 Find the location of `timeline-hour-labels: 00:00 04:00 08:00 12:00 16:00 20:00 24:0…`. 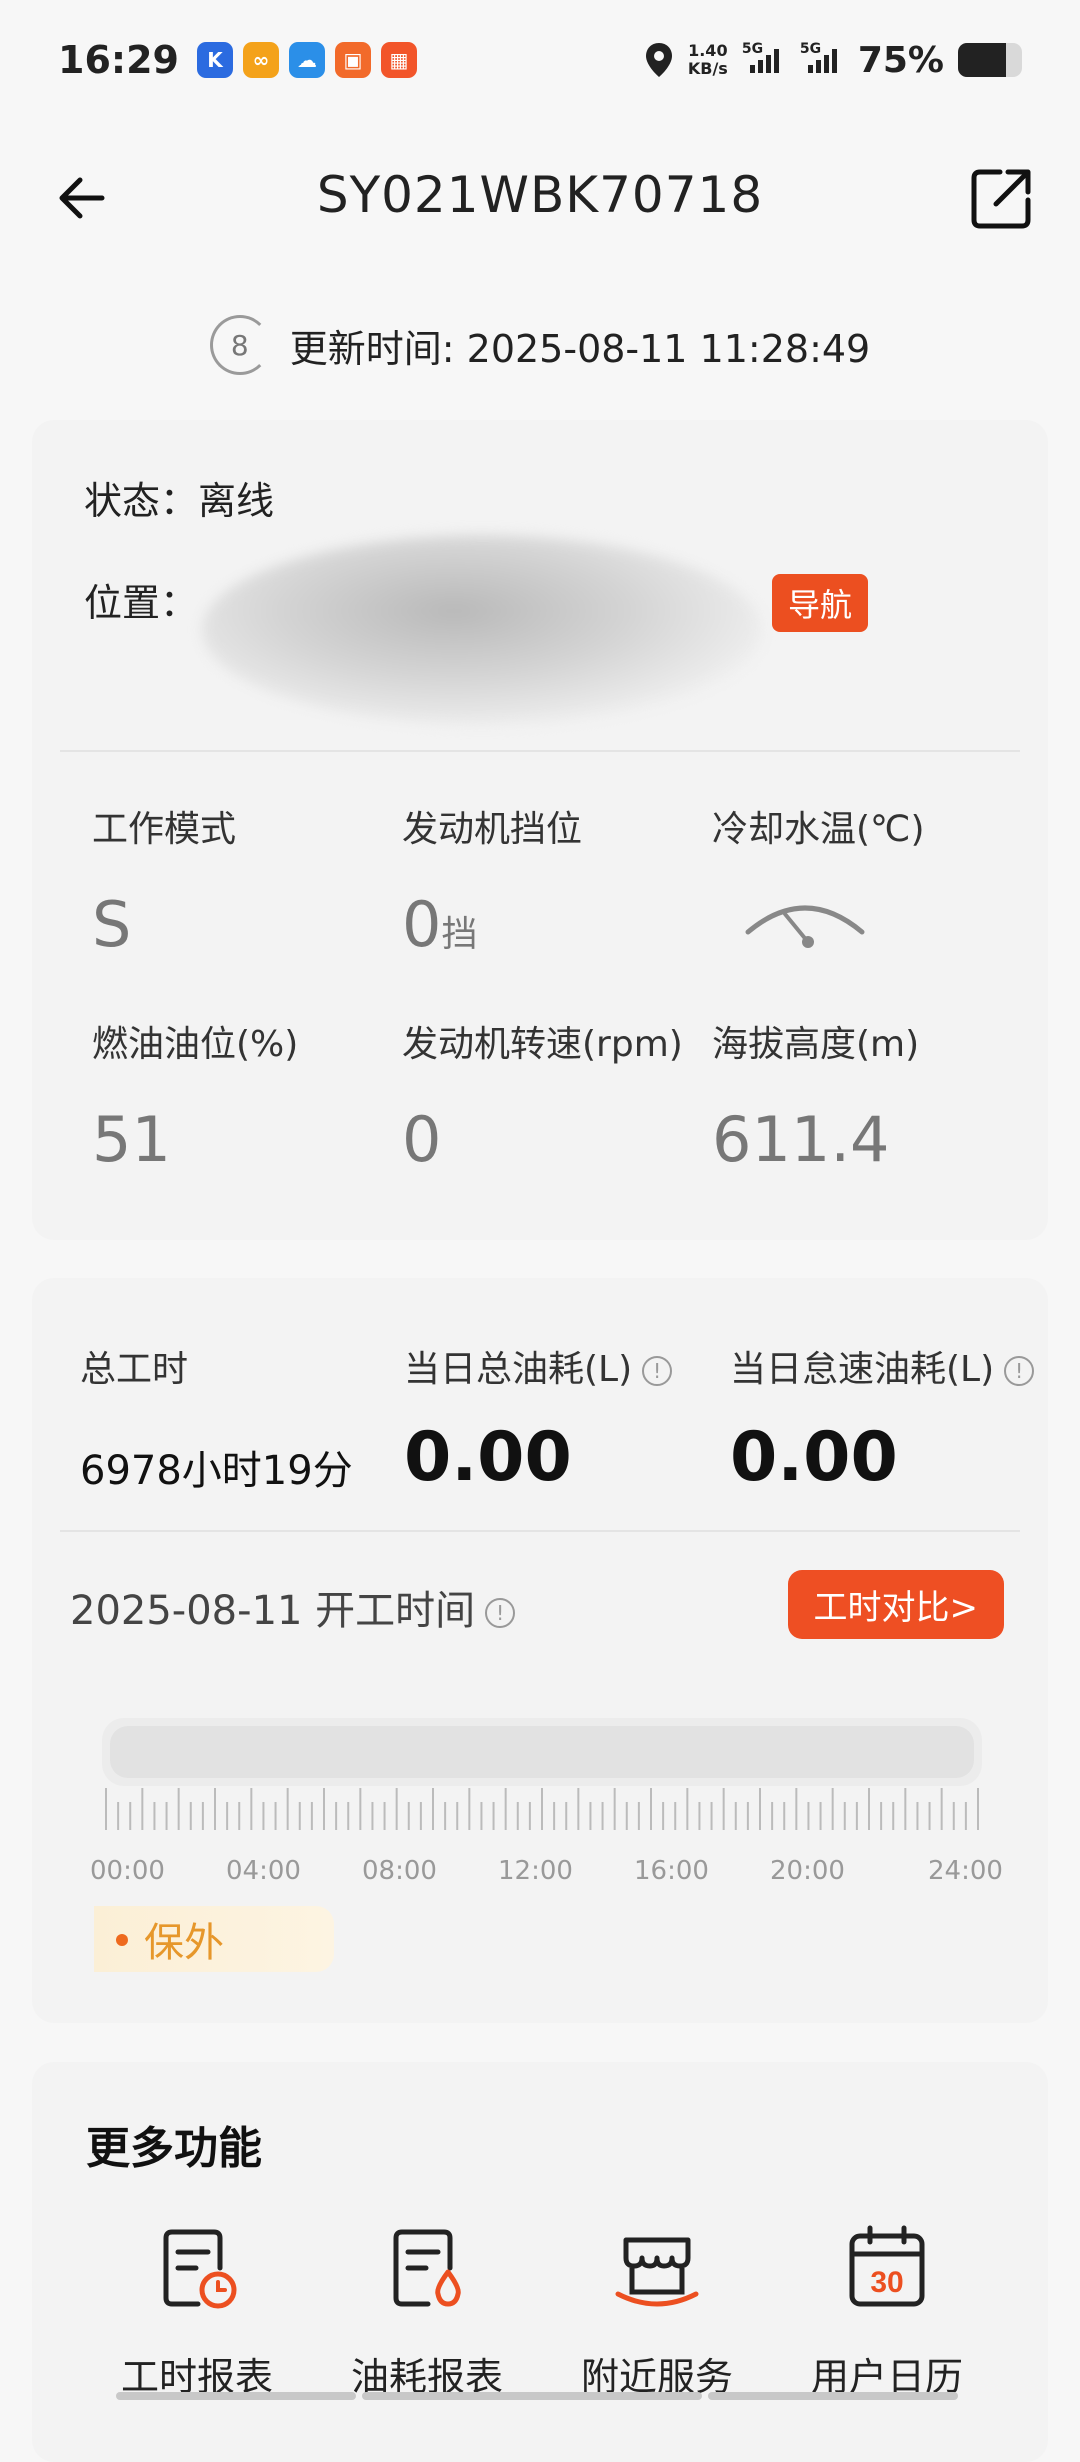

timeline-hour-labels: 00:00 04:00 08:00 12:00 16:00 20:00 24:0… is located at coordinates (560, 1873).